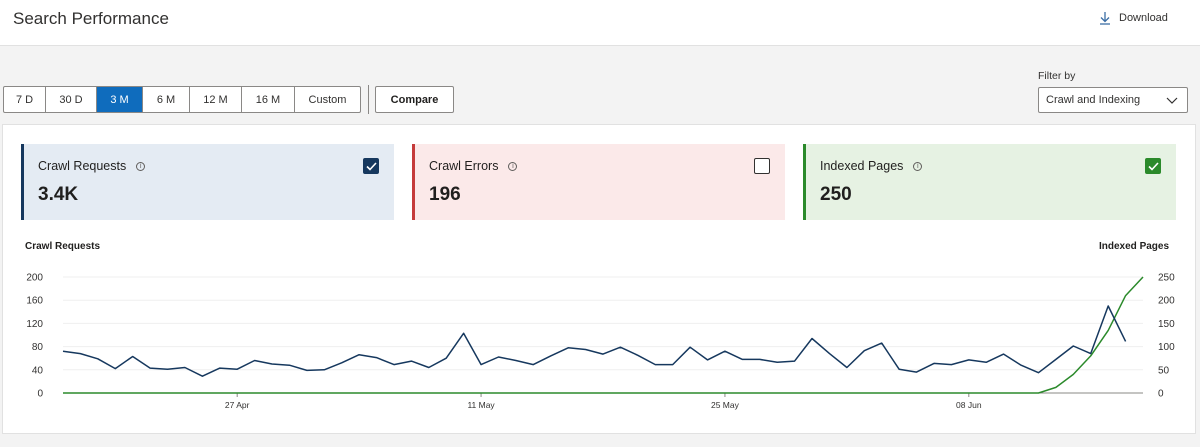 The image size is (1200, 447). What do you see at coordinates (862, 166) in the screenshot?
I see `card-title: Indexed Pages` at bounding box center [862, 166].